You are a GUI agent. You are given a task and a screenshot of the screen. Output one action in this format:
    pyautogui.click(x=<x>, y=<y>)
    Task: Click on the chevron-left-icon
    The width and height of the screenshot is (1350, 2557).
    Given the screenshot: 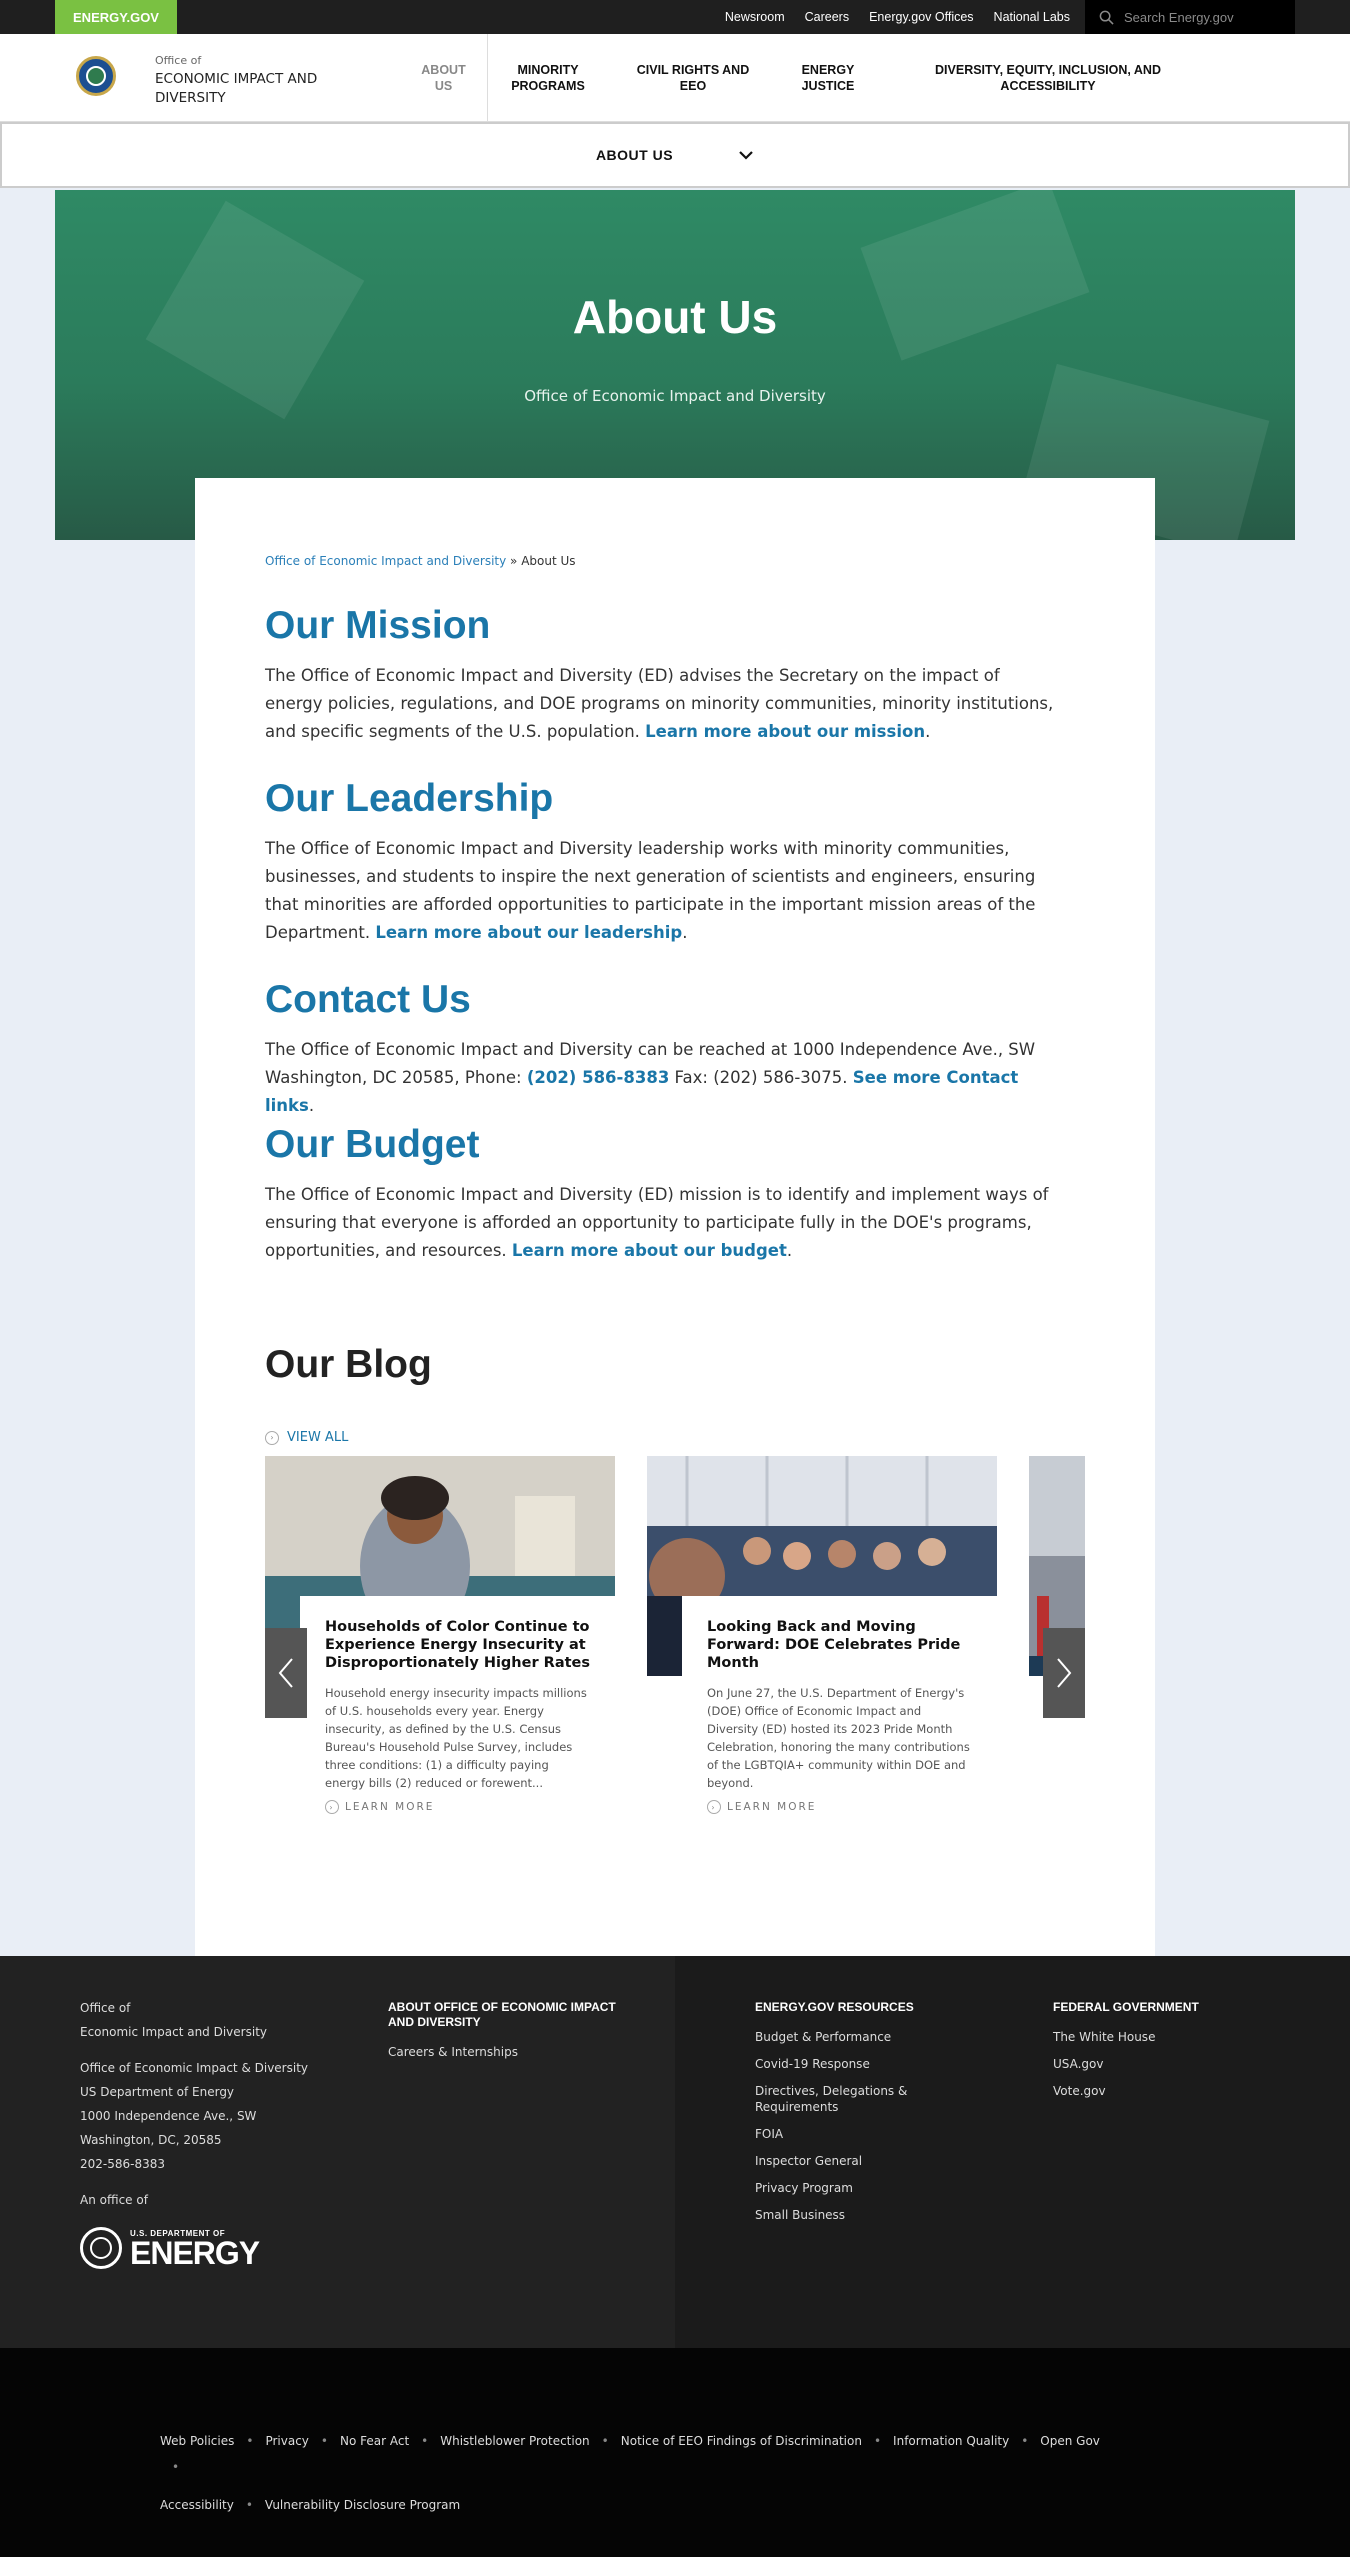 What is the action you would take?
    pyautogui.click(x=285, y=1673)
    